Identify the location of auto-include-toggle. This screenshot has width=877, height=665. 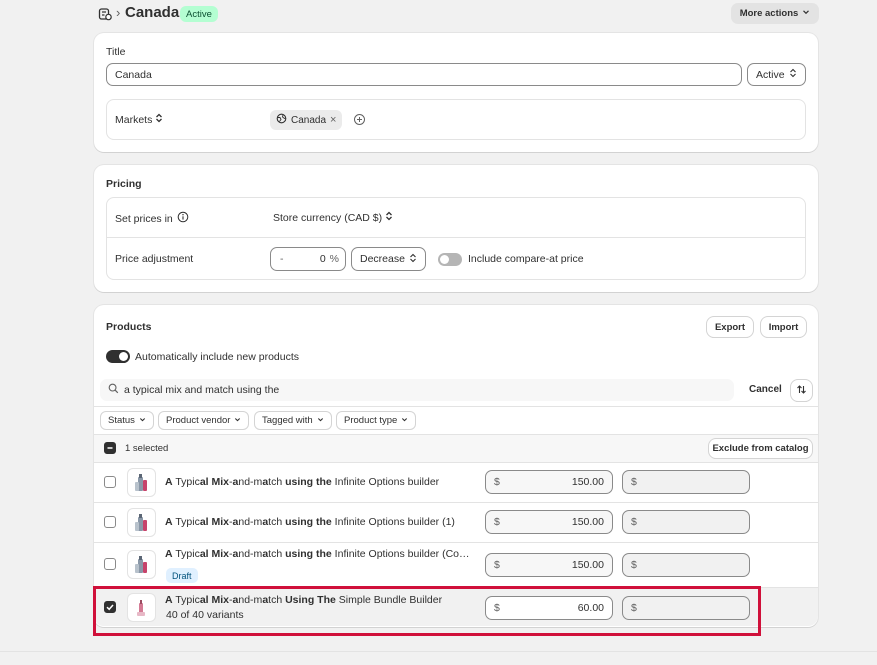
(118, 356).